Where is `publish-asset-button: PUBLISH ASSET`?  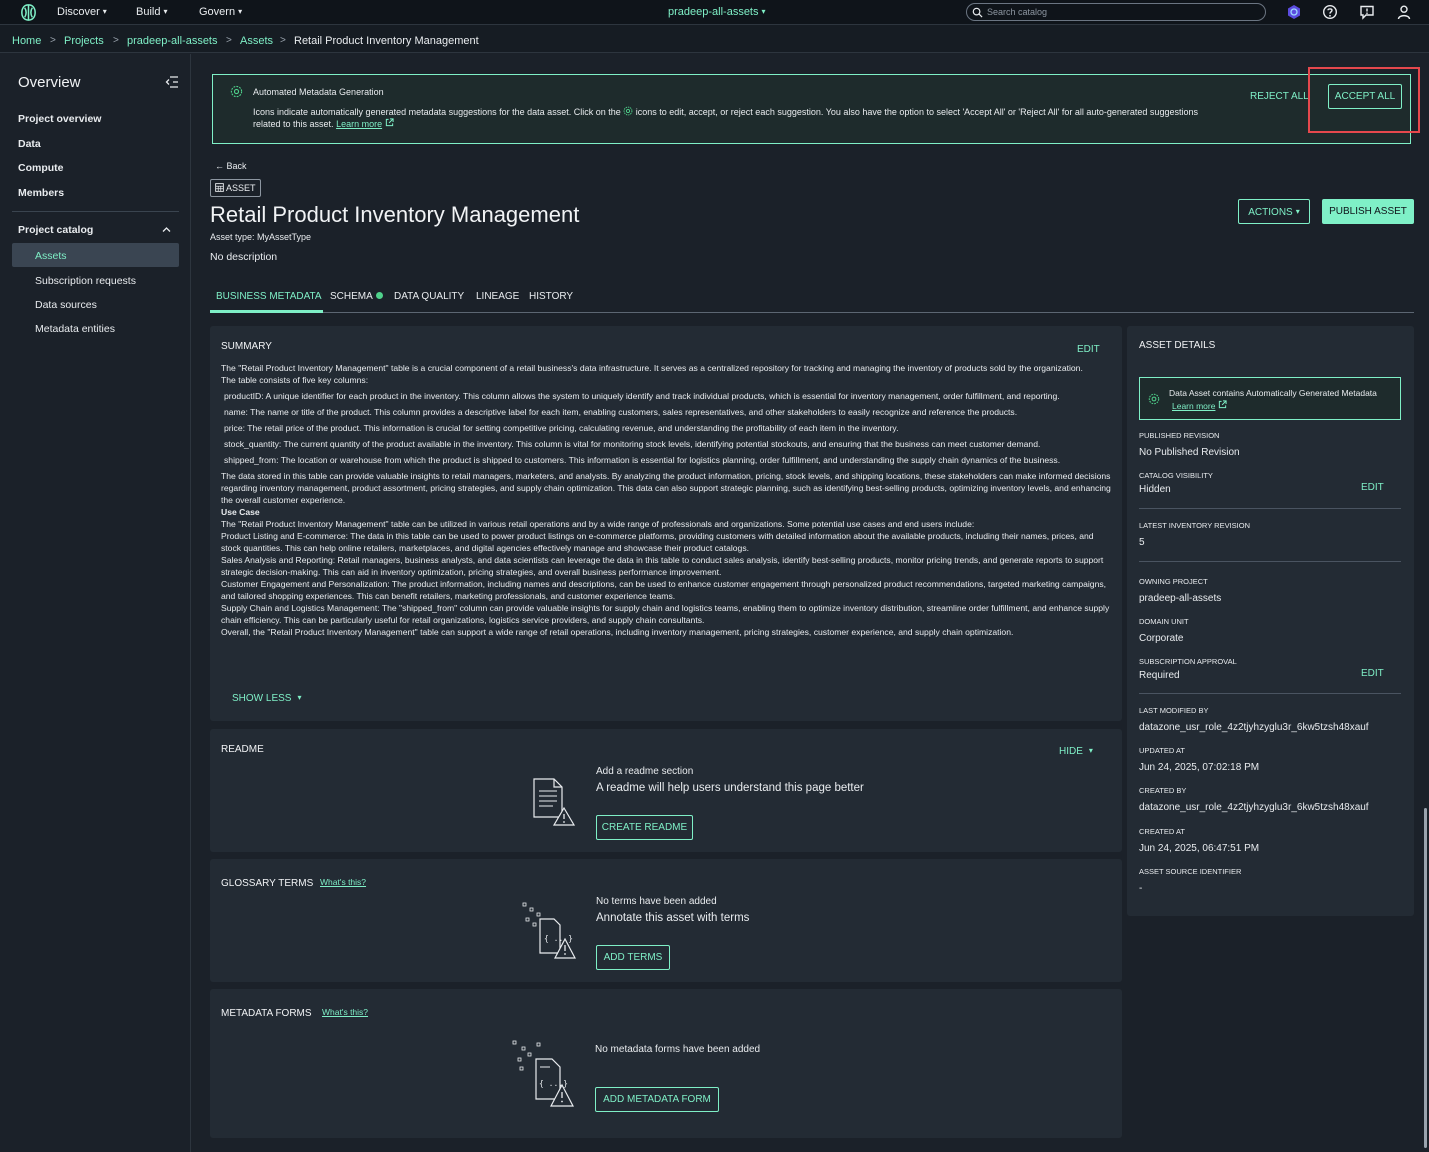
publish-asset-button: PUBLISH ASSET is located at coordinates (1368, 211).